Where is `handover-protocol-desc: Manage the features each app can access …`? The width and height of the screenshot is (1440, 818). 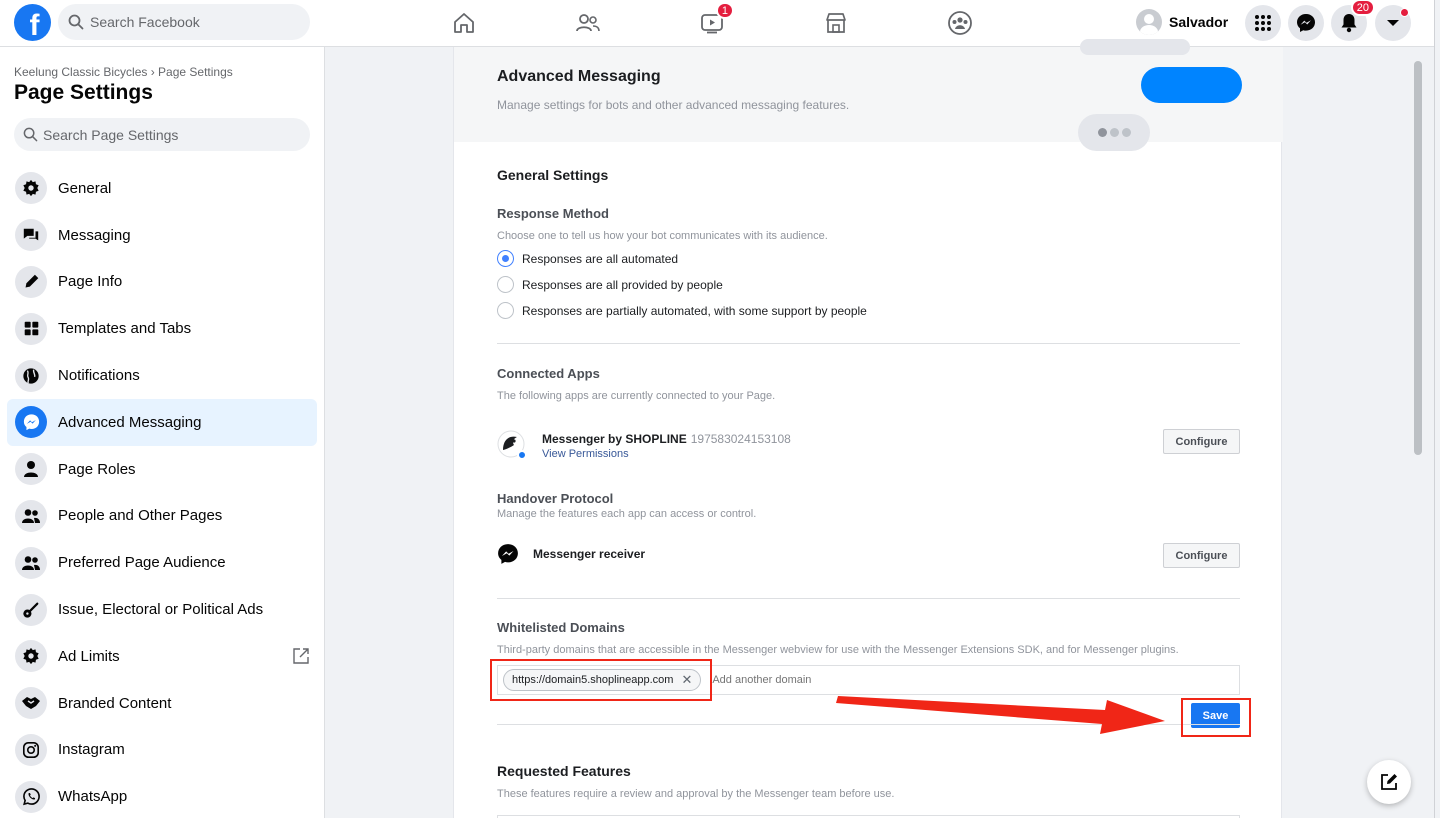 handover-protocol-desc: Manage the features each app can access … is located at coordinates (627, 514).